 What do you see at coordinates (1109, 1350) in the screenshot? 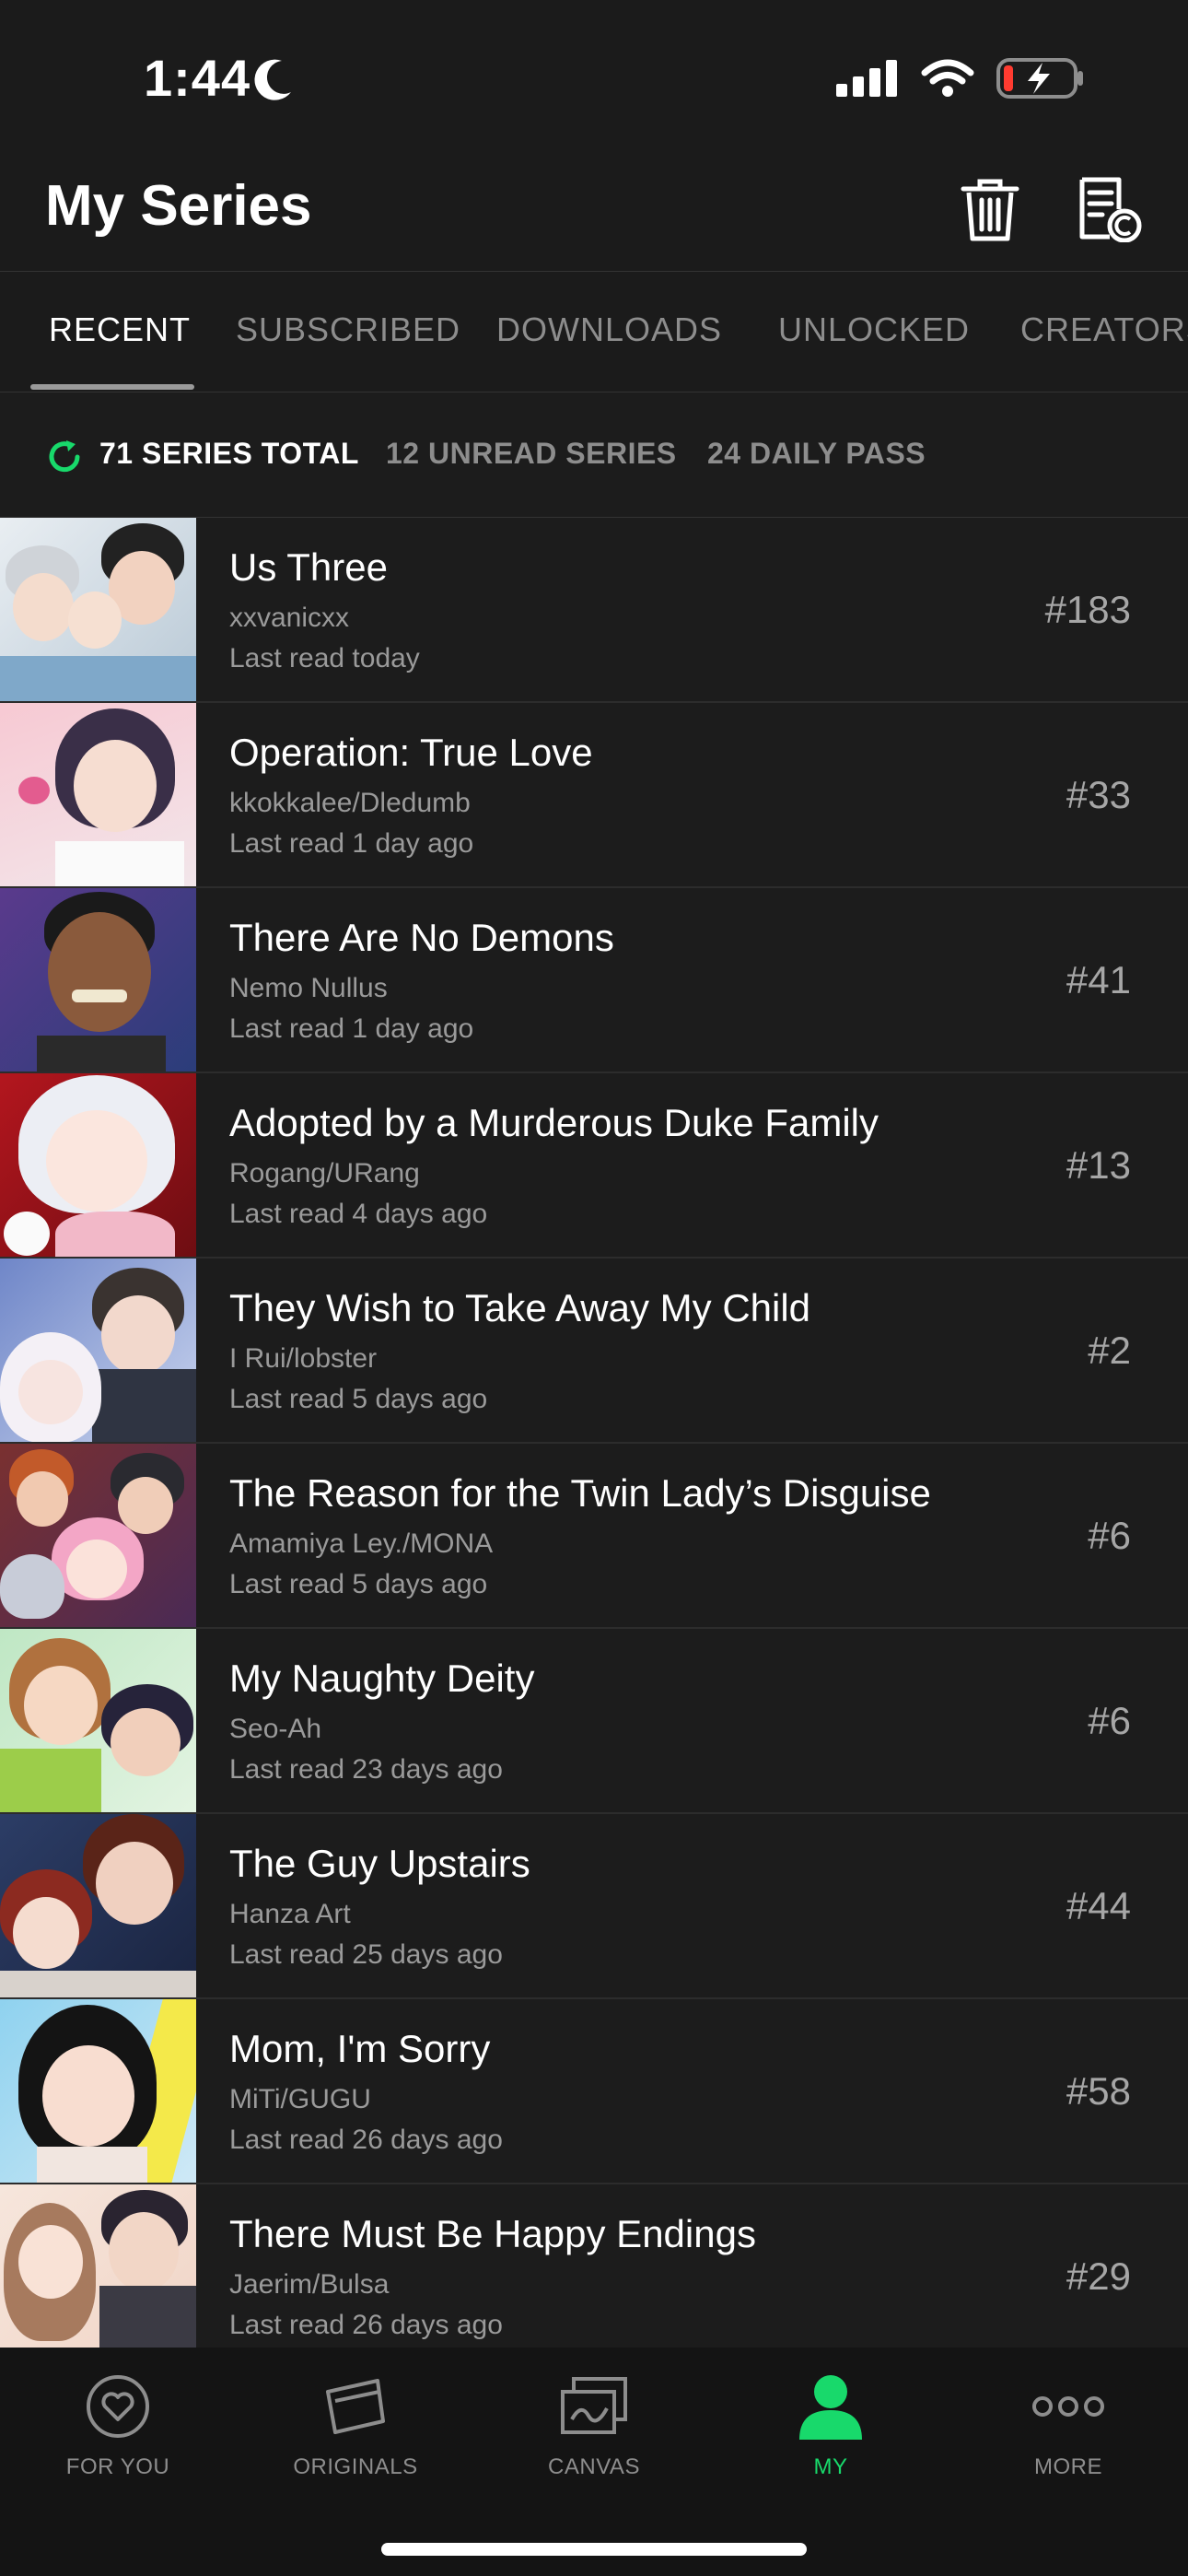
I see `series-episode: #2` at bounding box center [1109, 1350].